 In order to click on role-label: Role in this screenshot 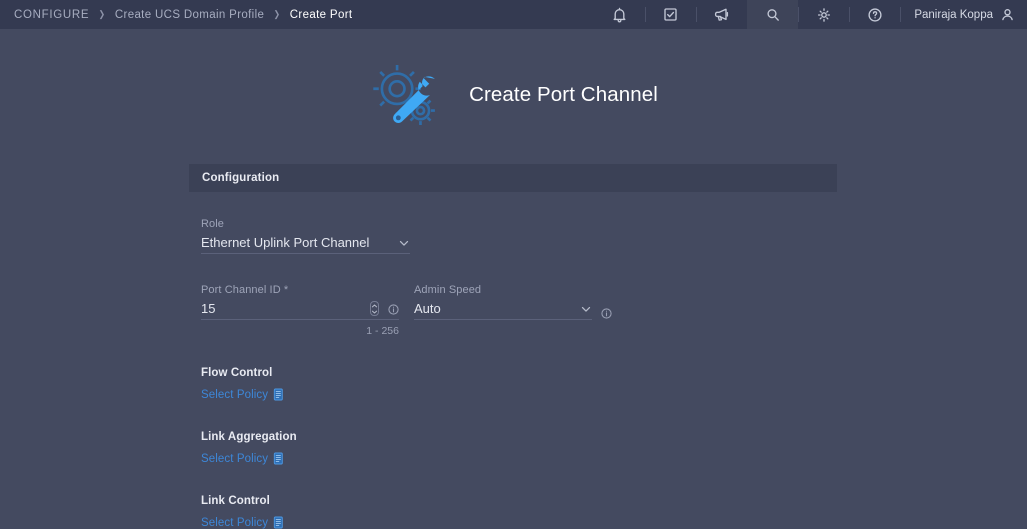, I will do `click(213, 224)`.